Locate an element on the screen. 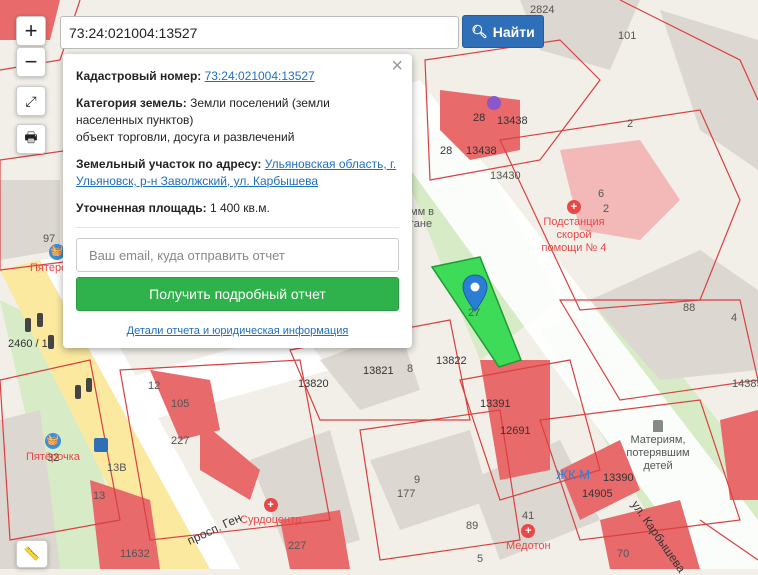 The height and width of the screenshot is (575, 758). place-icon is located at coordinates (494, 103).